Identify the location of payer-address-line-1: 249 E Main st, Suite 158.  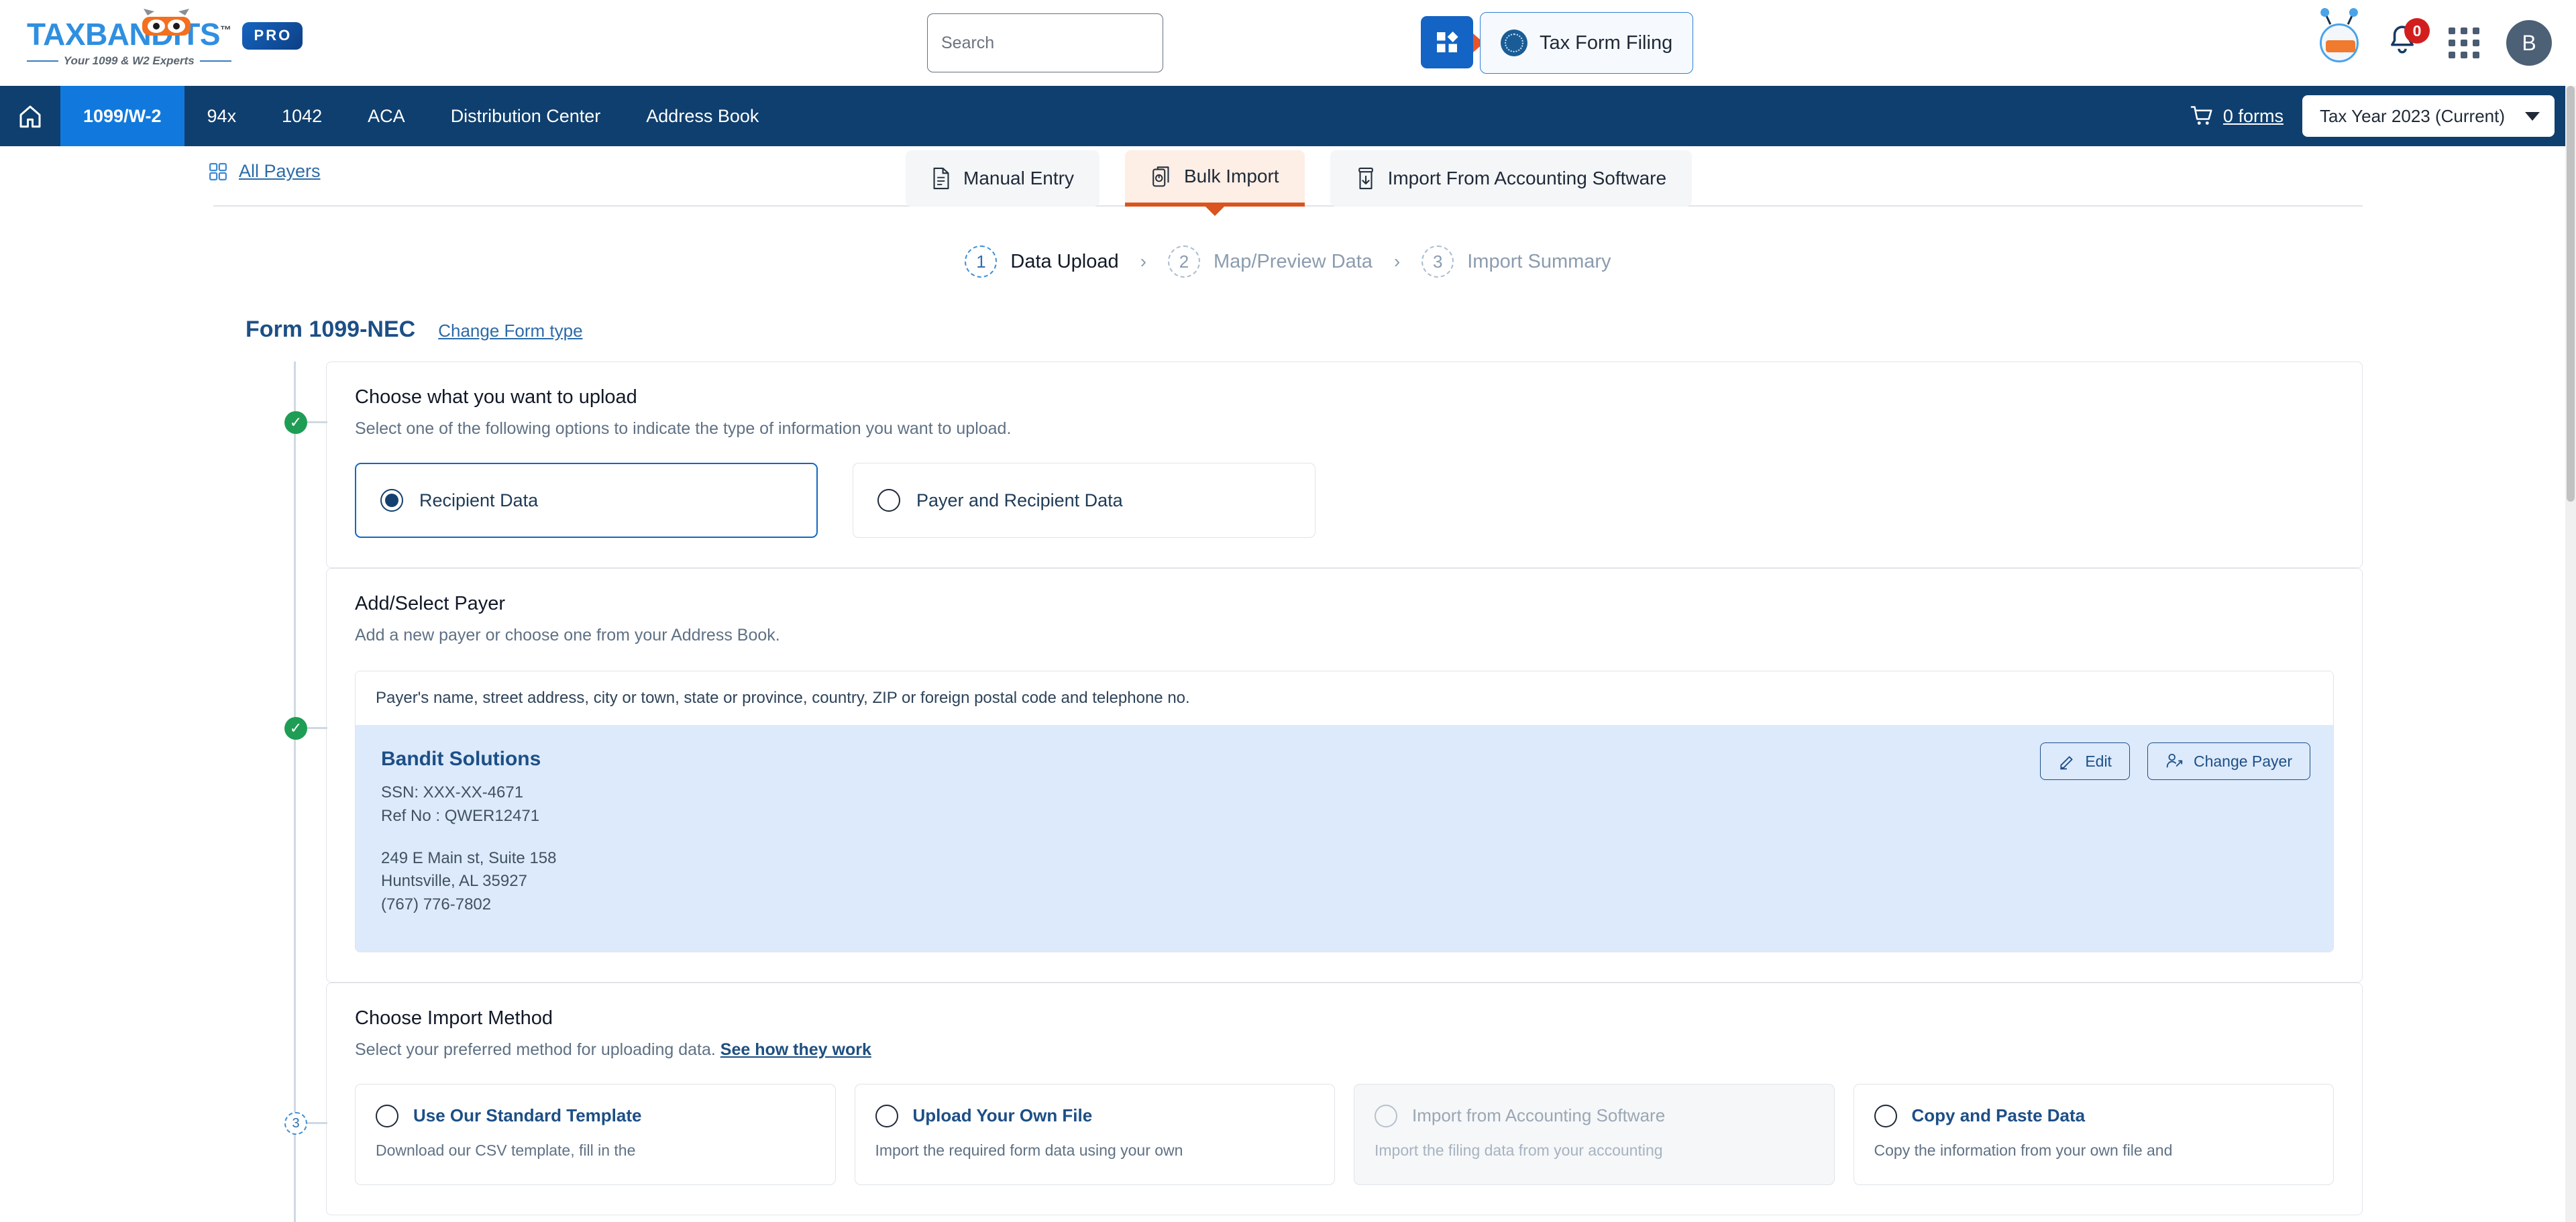
(469, 858).